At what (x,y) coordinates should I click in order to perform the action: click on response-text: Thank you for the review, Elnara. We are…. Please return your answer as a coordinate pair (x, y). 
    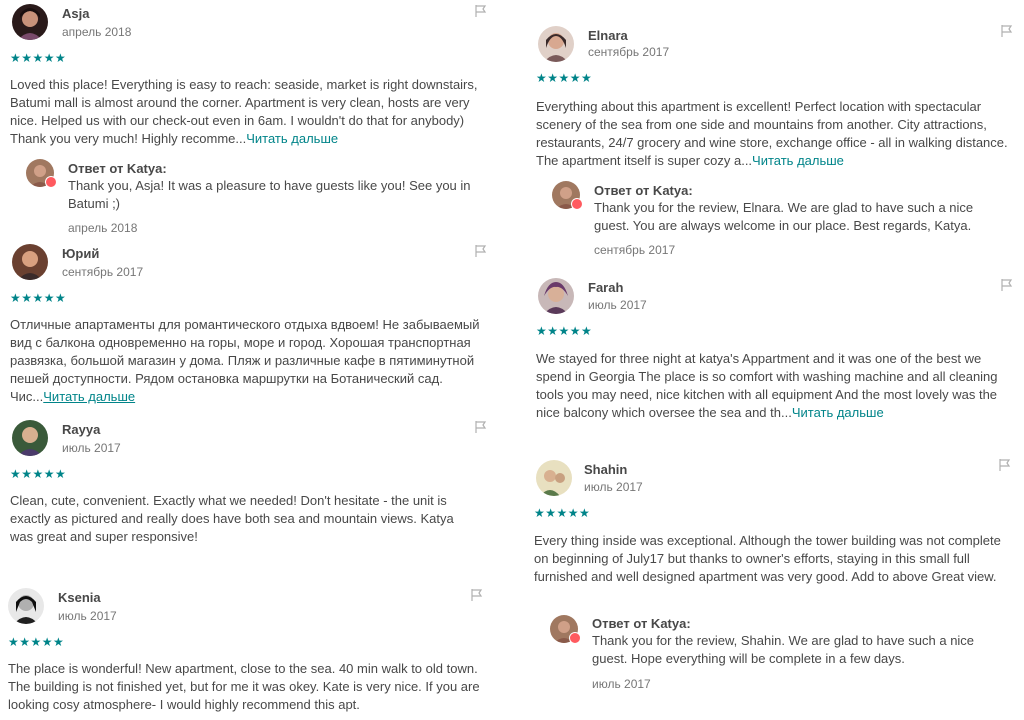
    Looking at the image, I should click on (784, 216).